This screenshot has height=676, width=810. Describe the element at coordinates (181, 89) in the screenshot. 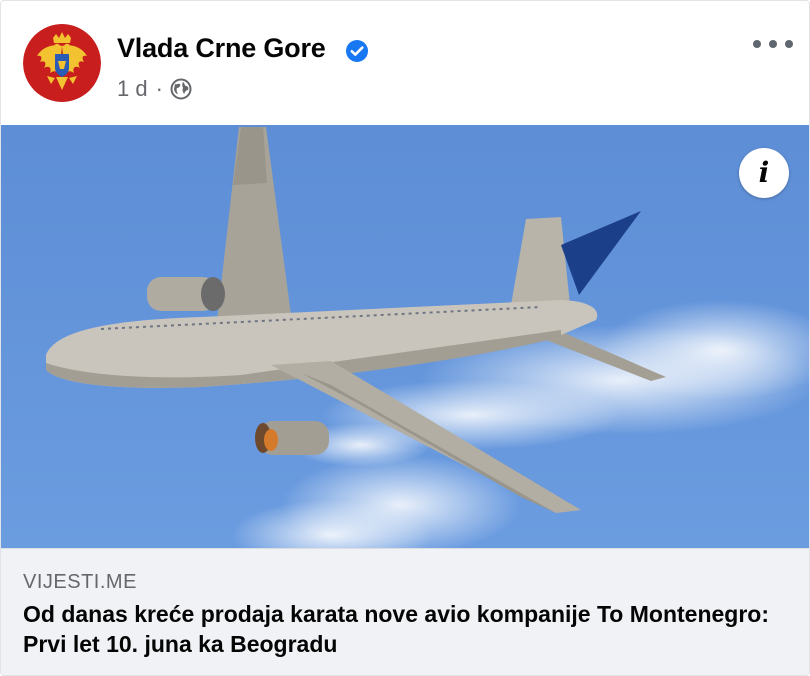

I see `globe-icon` at that location.